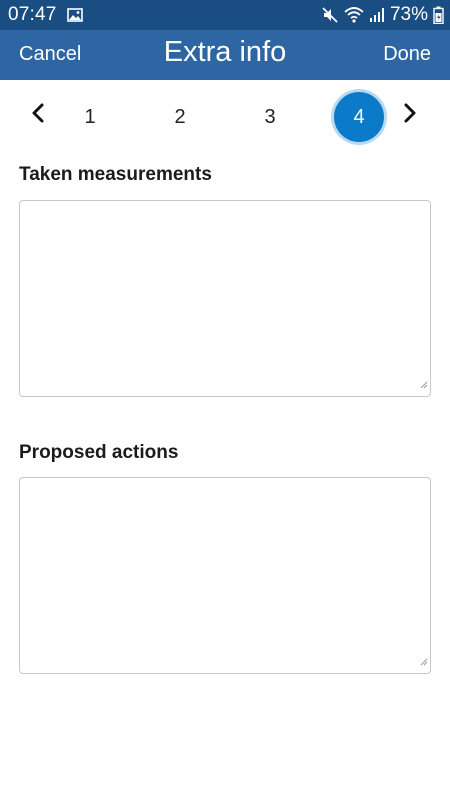 The width and height of the screenshot is (450, 800). Describe the element at coordinates (90, 117) in the screenshot. I see `page-1-button: 1` at that location.